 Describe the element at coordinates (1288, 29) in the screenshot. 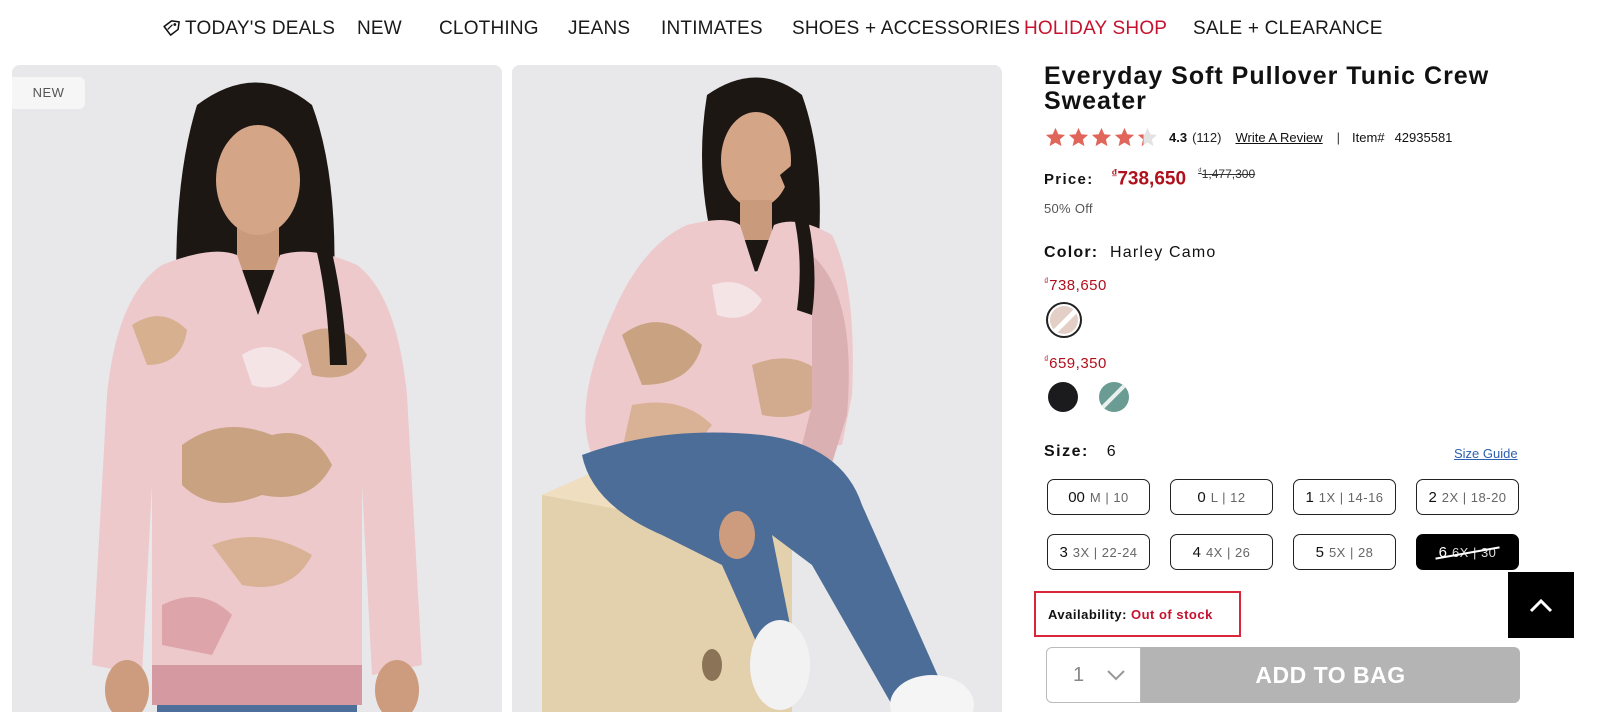

I see `nav-item-sale-clearance: SALE + CLEARANCE` at that location.